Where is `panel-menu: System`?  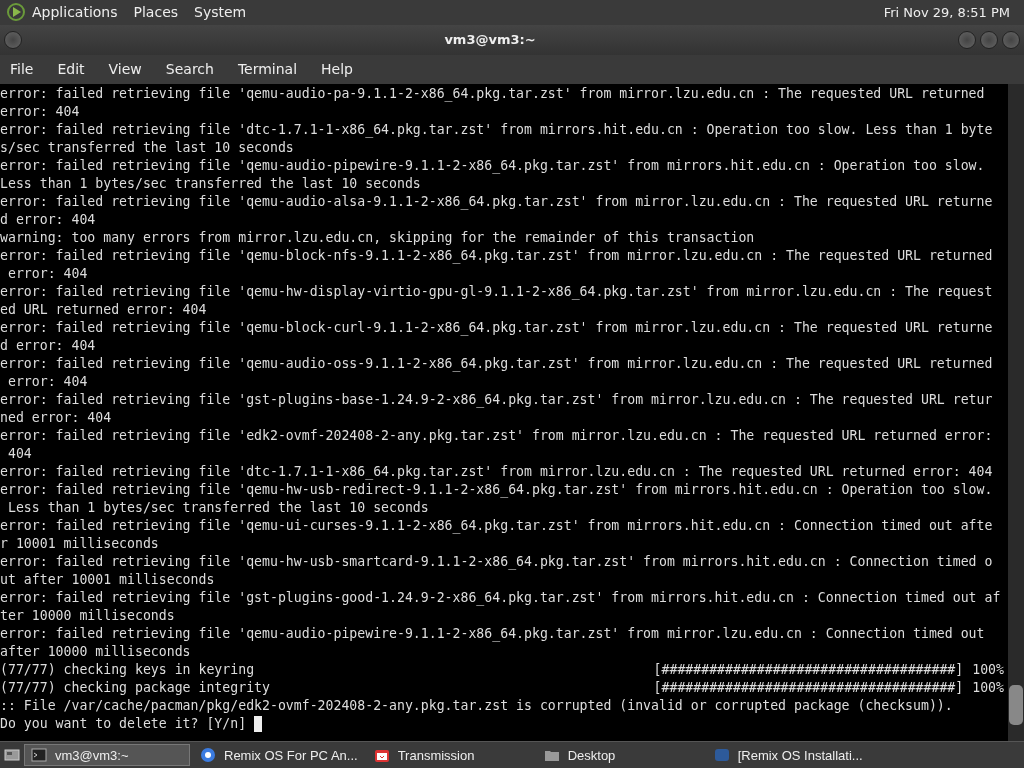 panel-menu: System is located at coordinates (220, 12).